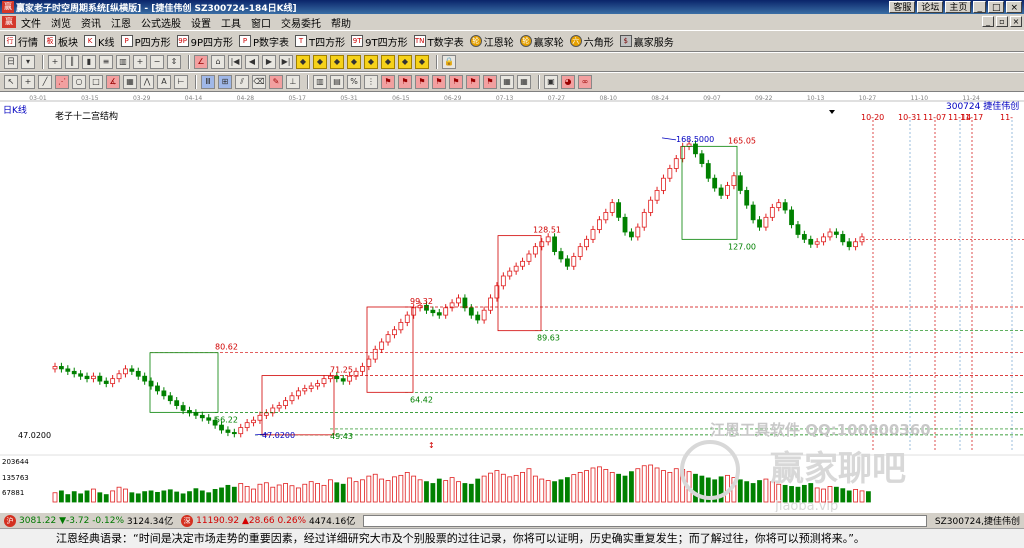 The width and height of the screenshot is (1024, 548). What do you see at coordinates (422, 62) in the screenshot?
I see `diamond-8-icon: ◆` at bounding box center [422, 62].